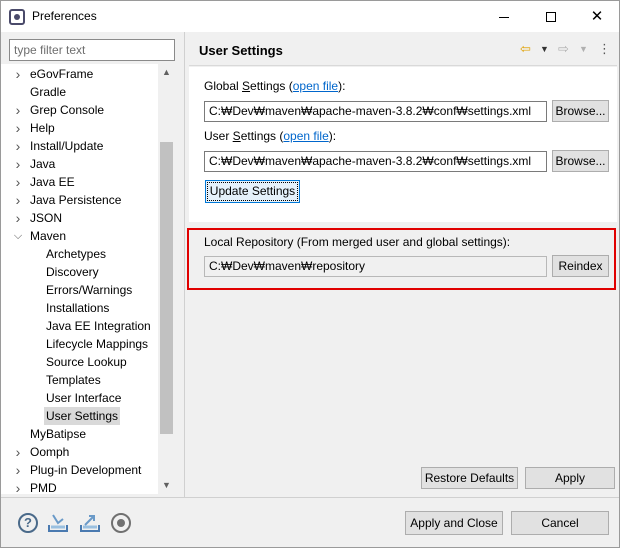  What do you see at coordinates (28, 523) in the screenshot?
I see `help-icon: ?` at bounding box center [28, 523].